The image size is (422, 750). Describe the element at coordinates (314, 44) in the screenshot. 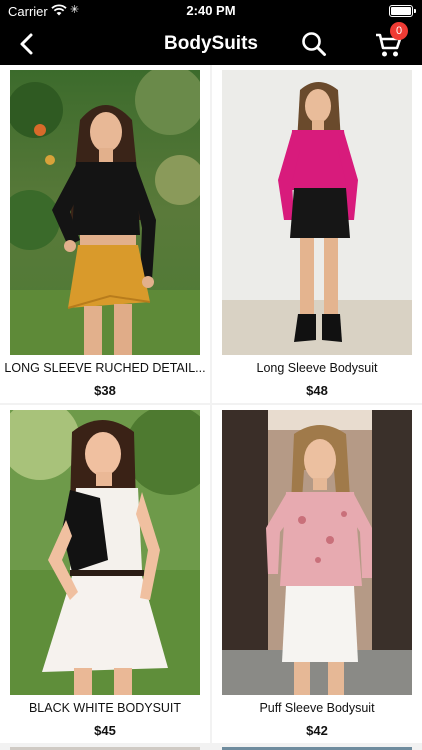

I see `search-icon` at that location.